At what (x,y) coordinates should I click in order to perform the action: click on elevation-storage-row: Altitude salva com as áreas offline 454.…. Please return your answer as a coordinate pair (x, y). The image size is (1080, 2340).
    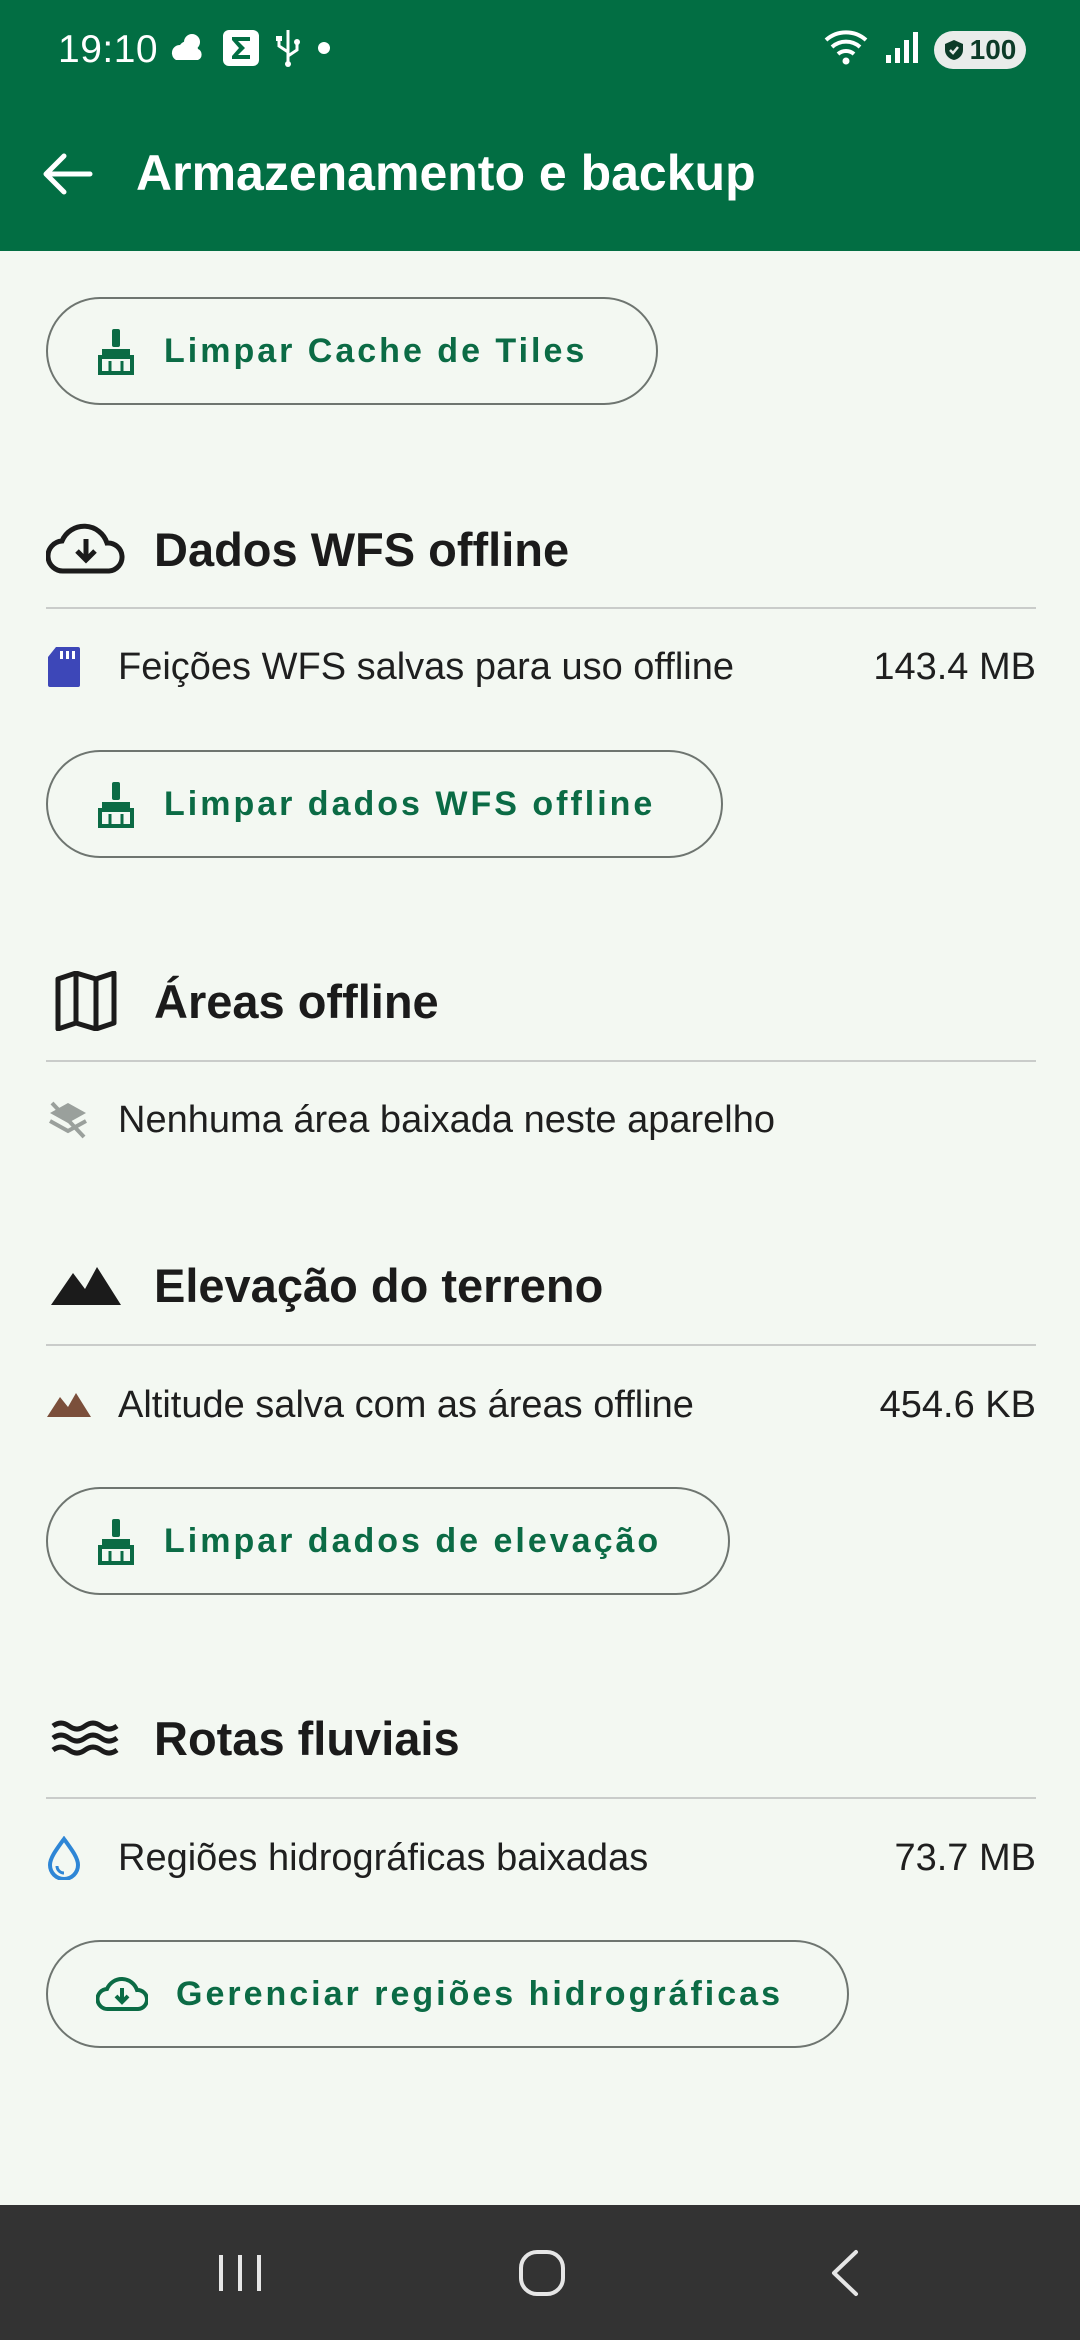
    Looking at the image, I should click on (541, 1405).